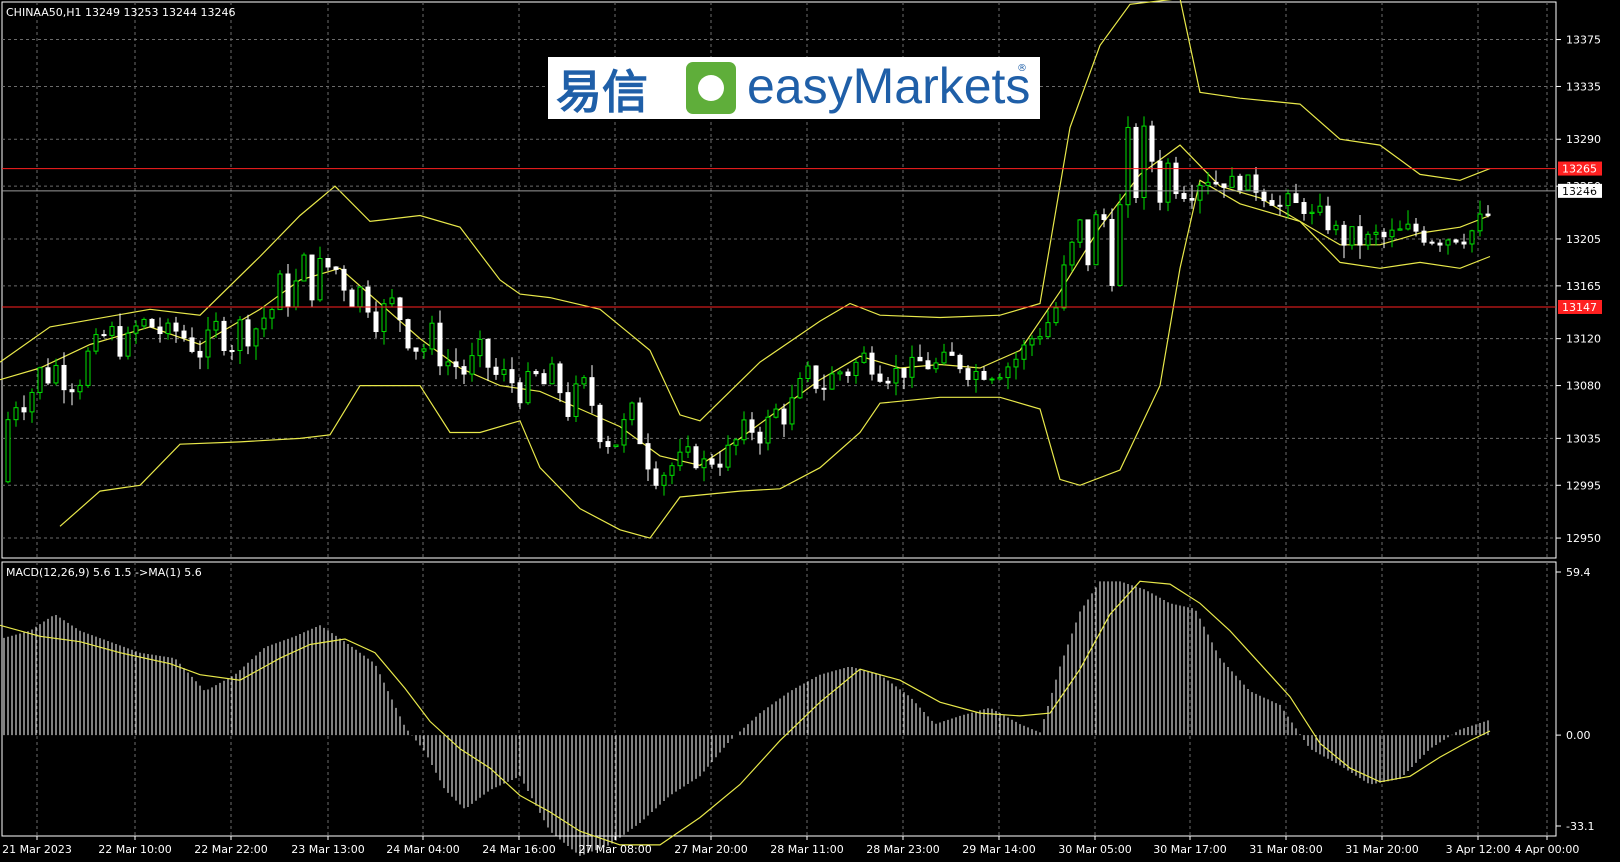 This screenshot has width=1620, height=862. I want to click on macd-label: MACD(12,26,9) 5.6 1.5 ->MA(1) 5.6, so click(104, 572).